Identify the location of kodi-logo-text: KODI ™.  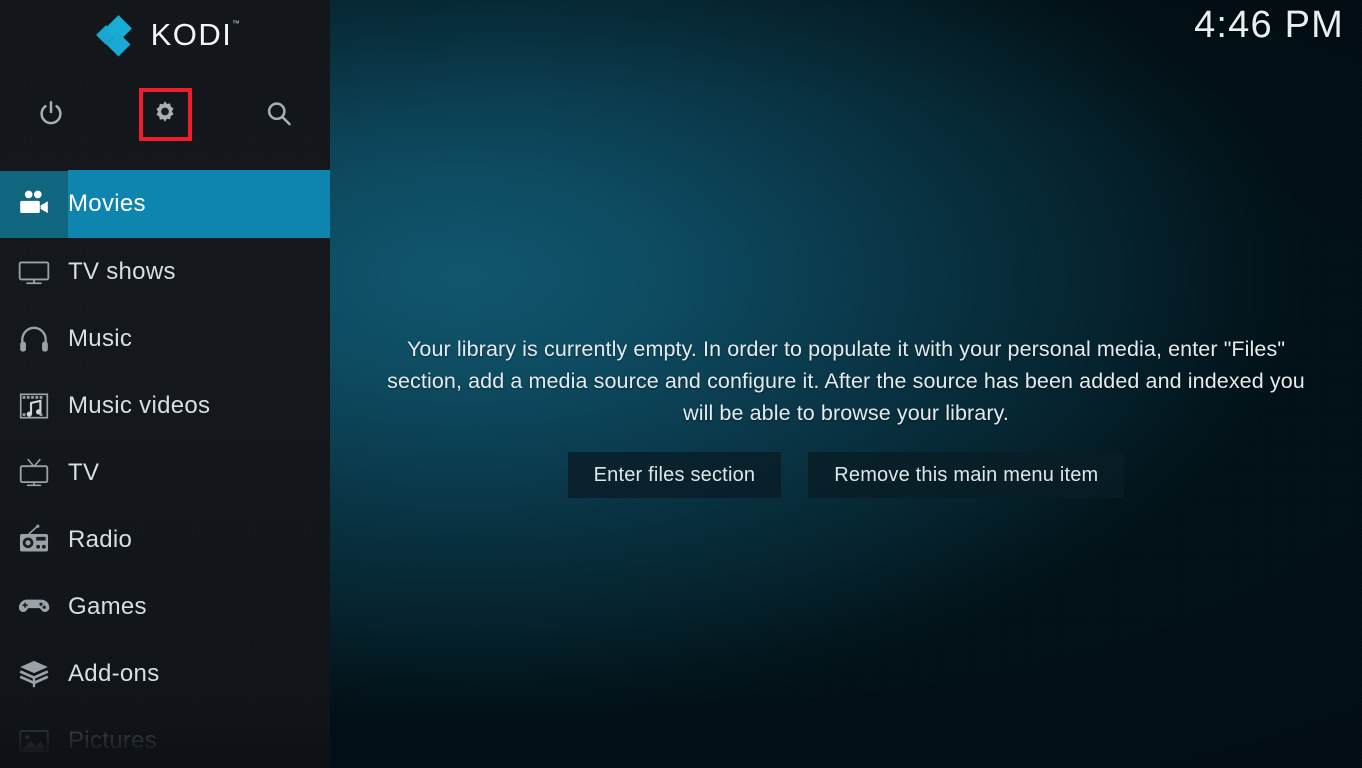
(195, 35).